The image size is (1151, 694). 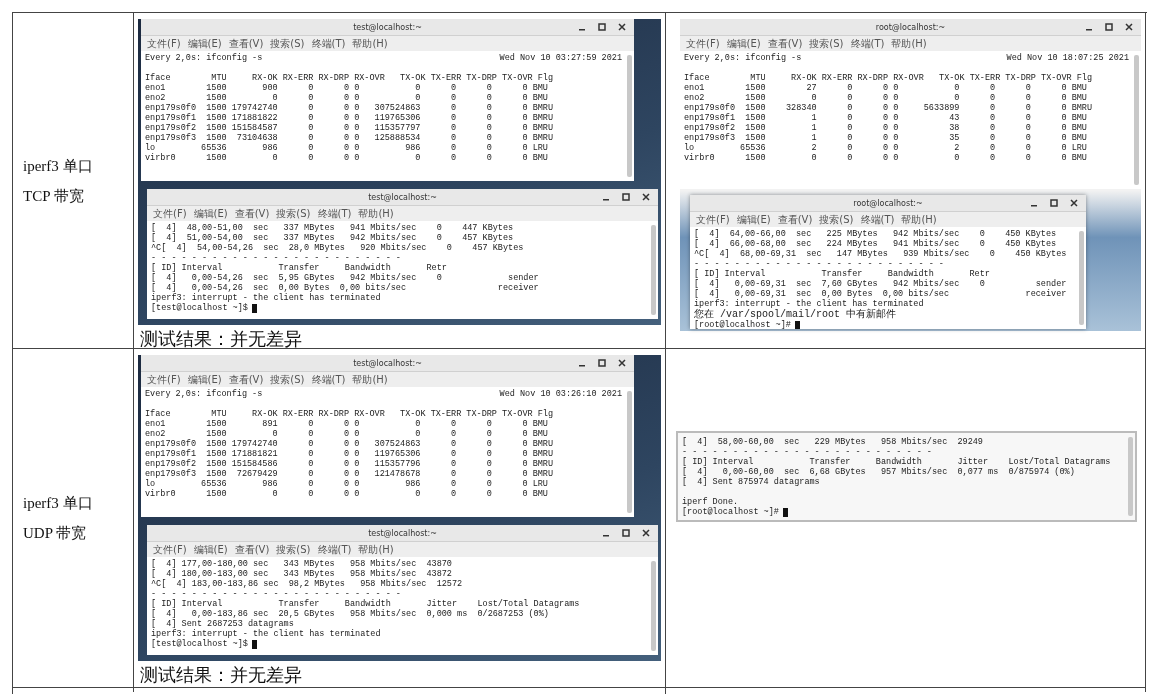 What do you see at coordinates (350, 454) in the screenshot?
I see `terminal-line: enp179s0f1 1500 171881821 0 0 0 119765306 0 0 0 BMRU` at bounding box center [350, 454].